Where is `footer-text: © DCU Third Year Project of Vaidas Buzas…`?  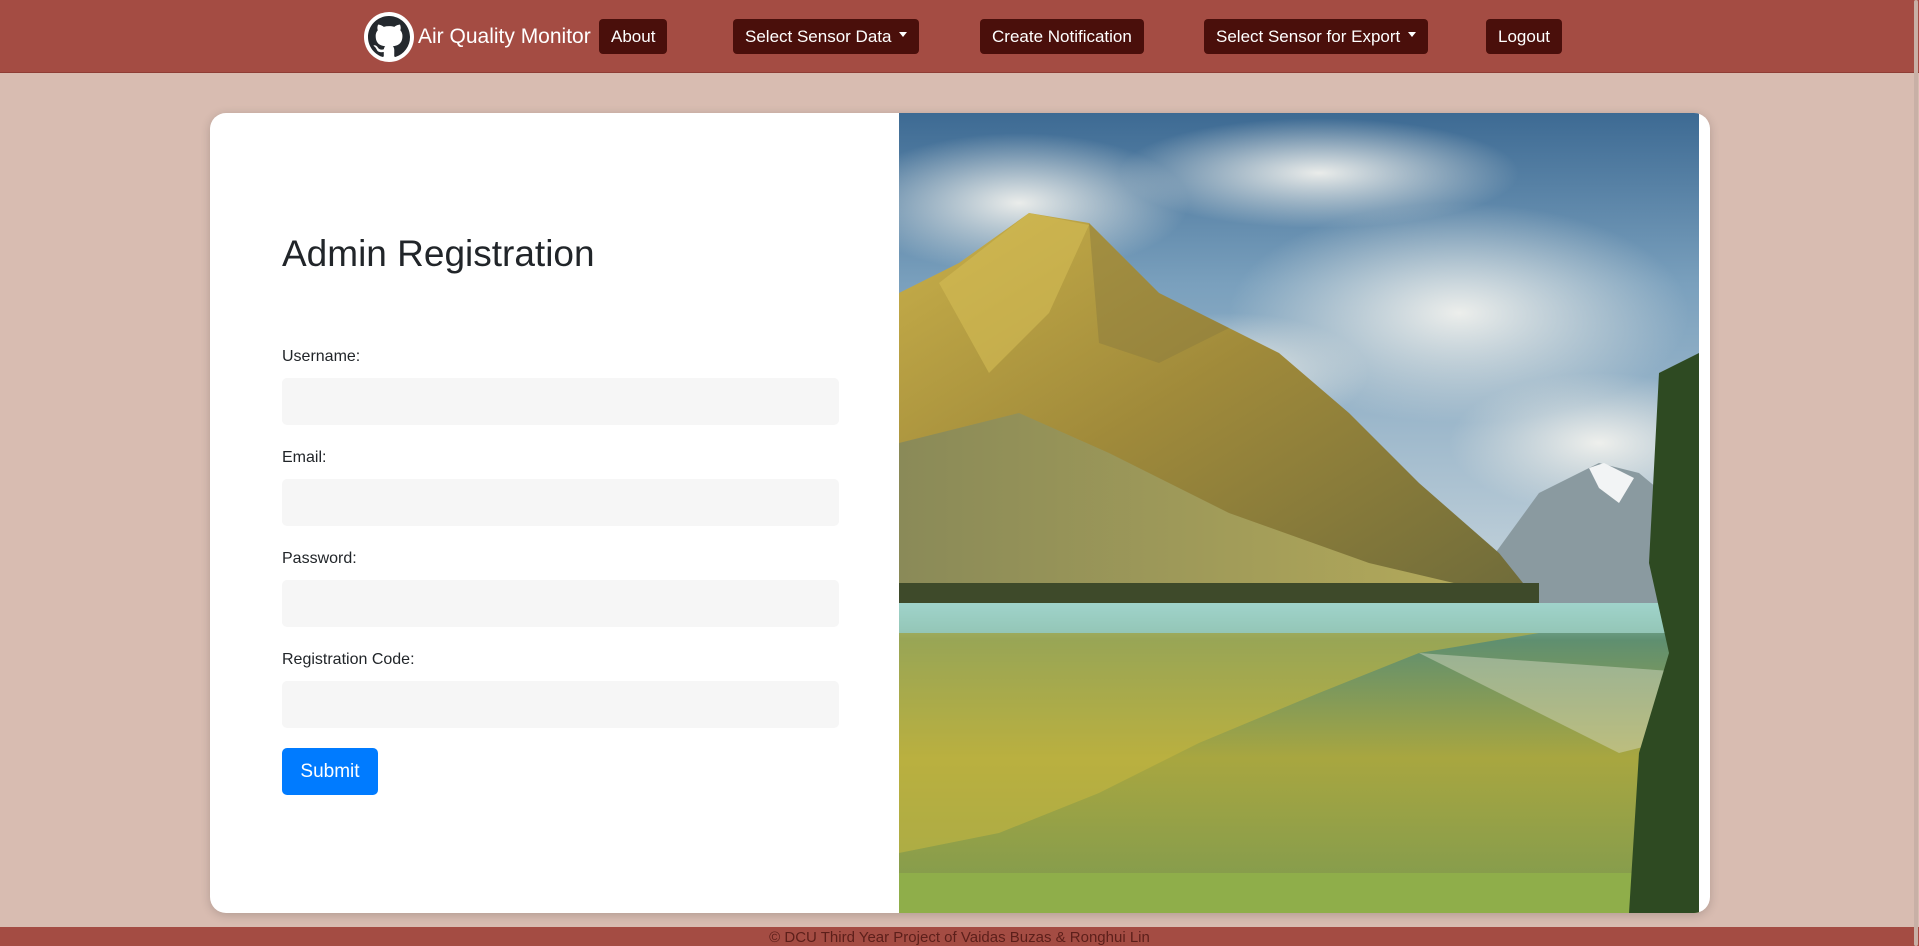 footer-text: © DCU Third Year Project of Vaidas Buzas… is located at coordinates (959, 937).